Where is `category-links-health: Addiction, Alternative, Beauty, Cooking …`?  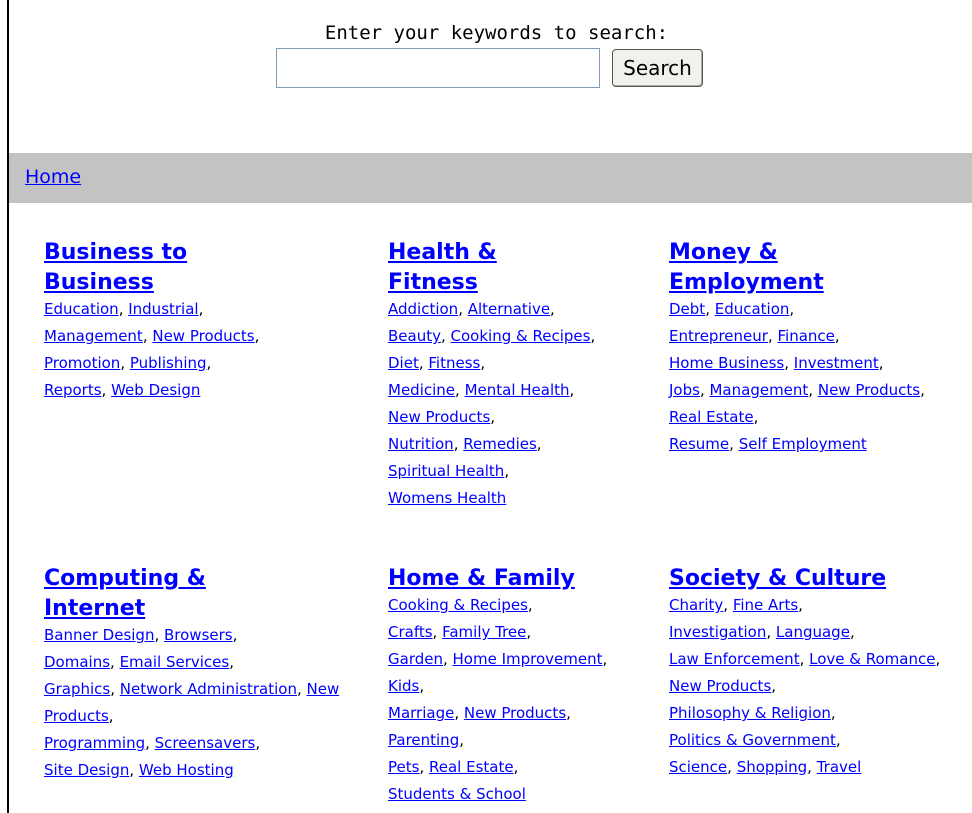 category-links-health: Addiction, Alternative, Beauty, Cooking … is located at coordinates (492, 403).